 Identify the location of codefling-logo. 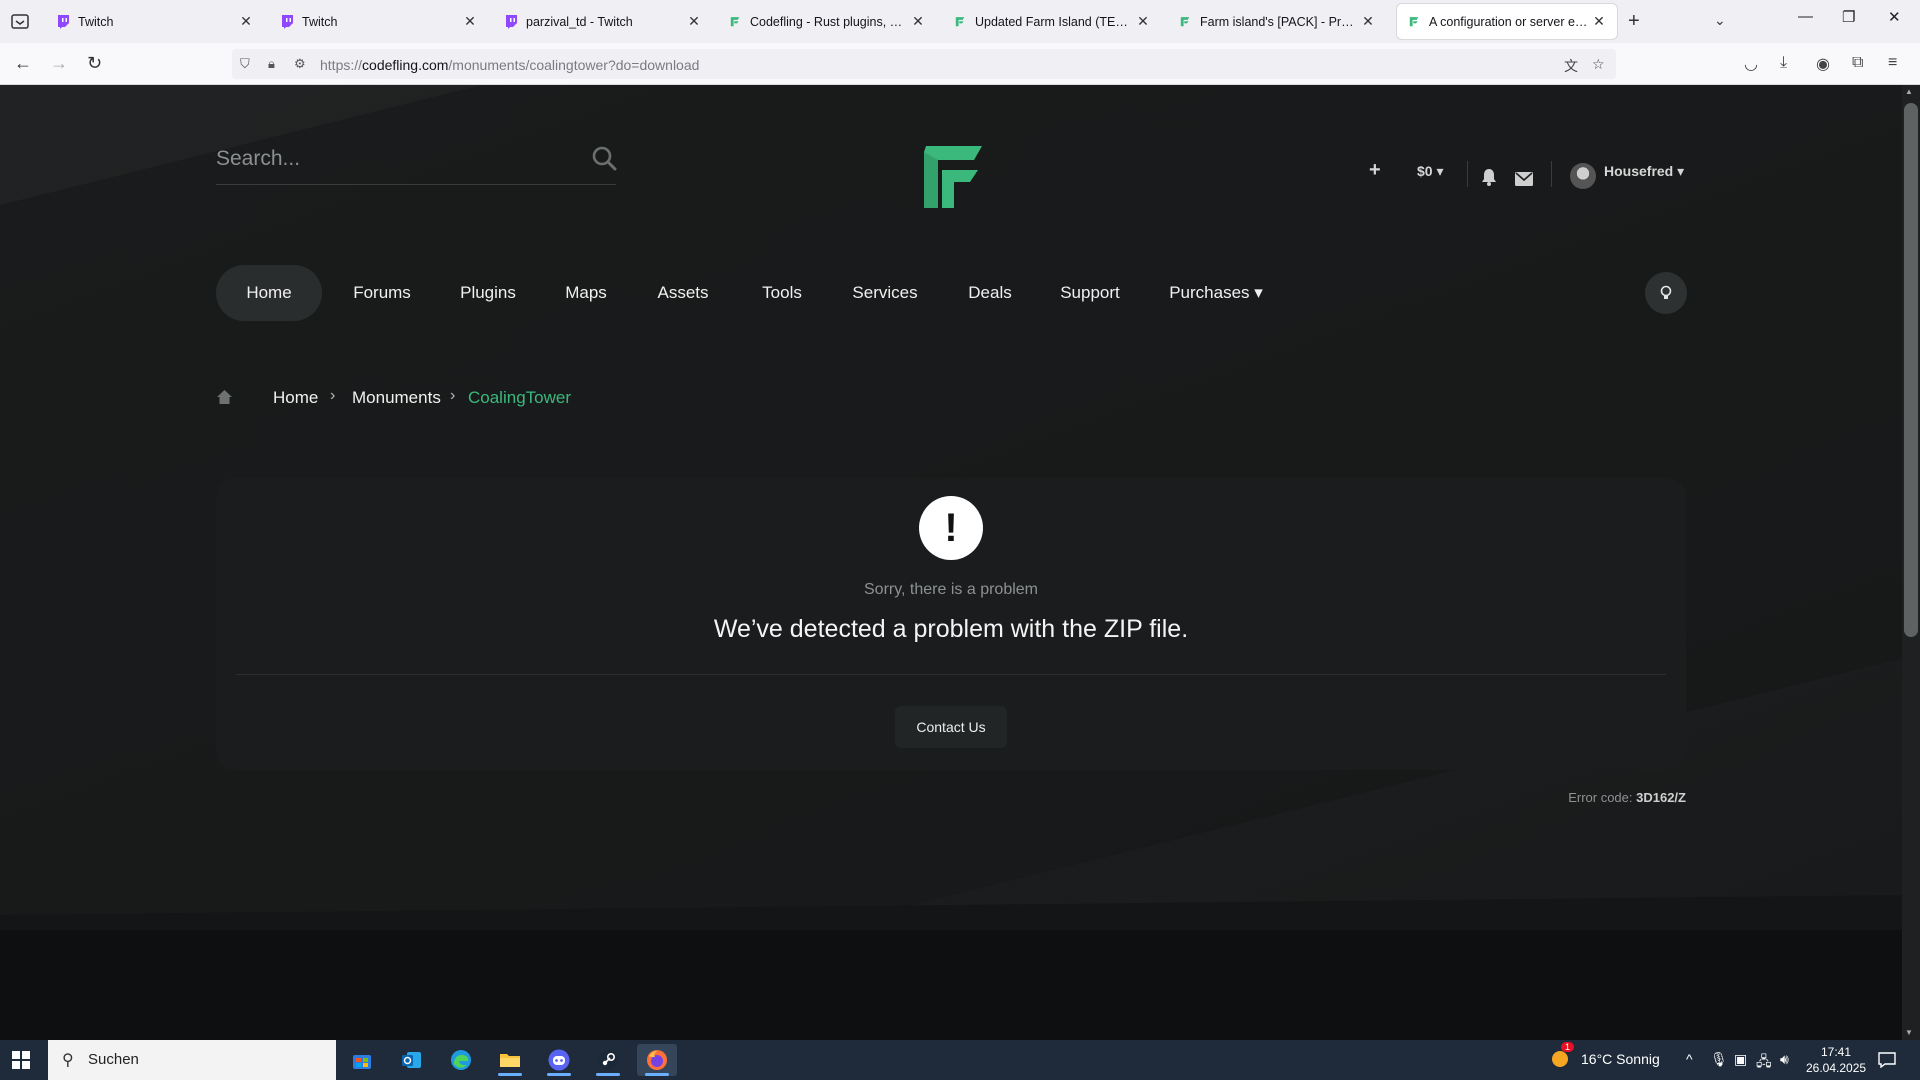
(952, 178).